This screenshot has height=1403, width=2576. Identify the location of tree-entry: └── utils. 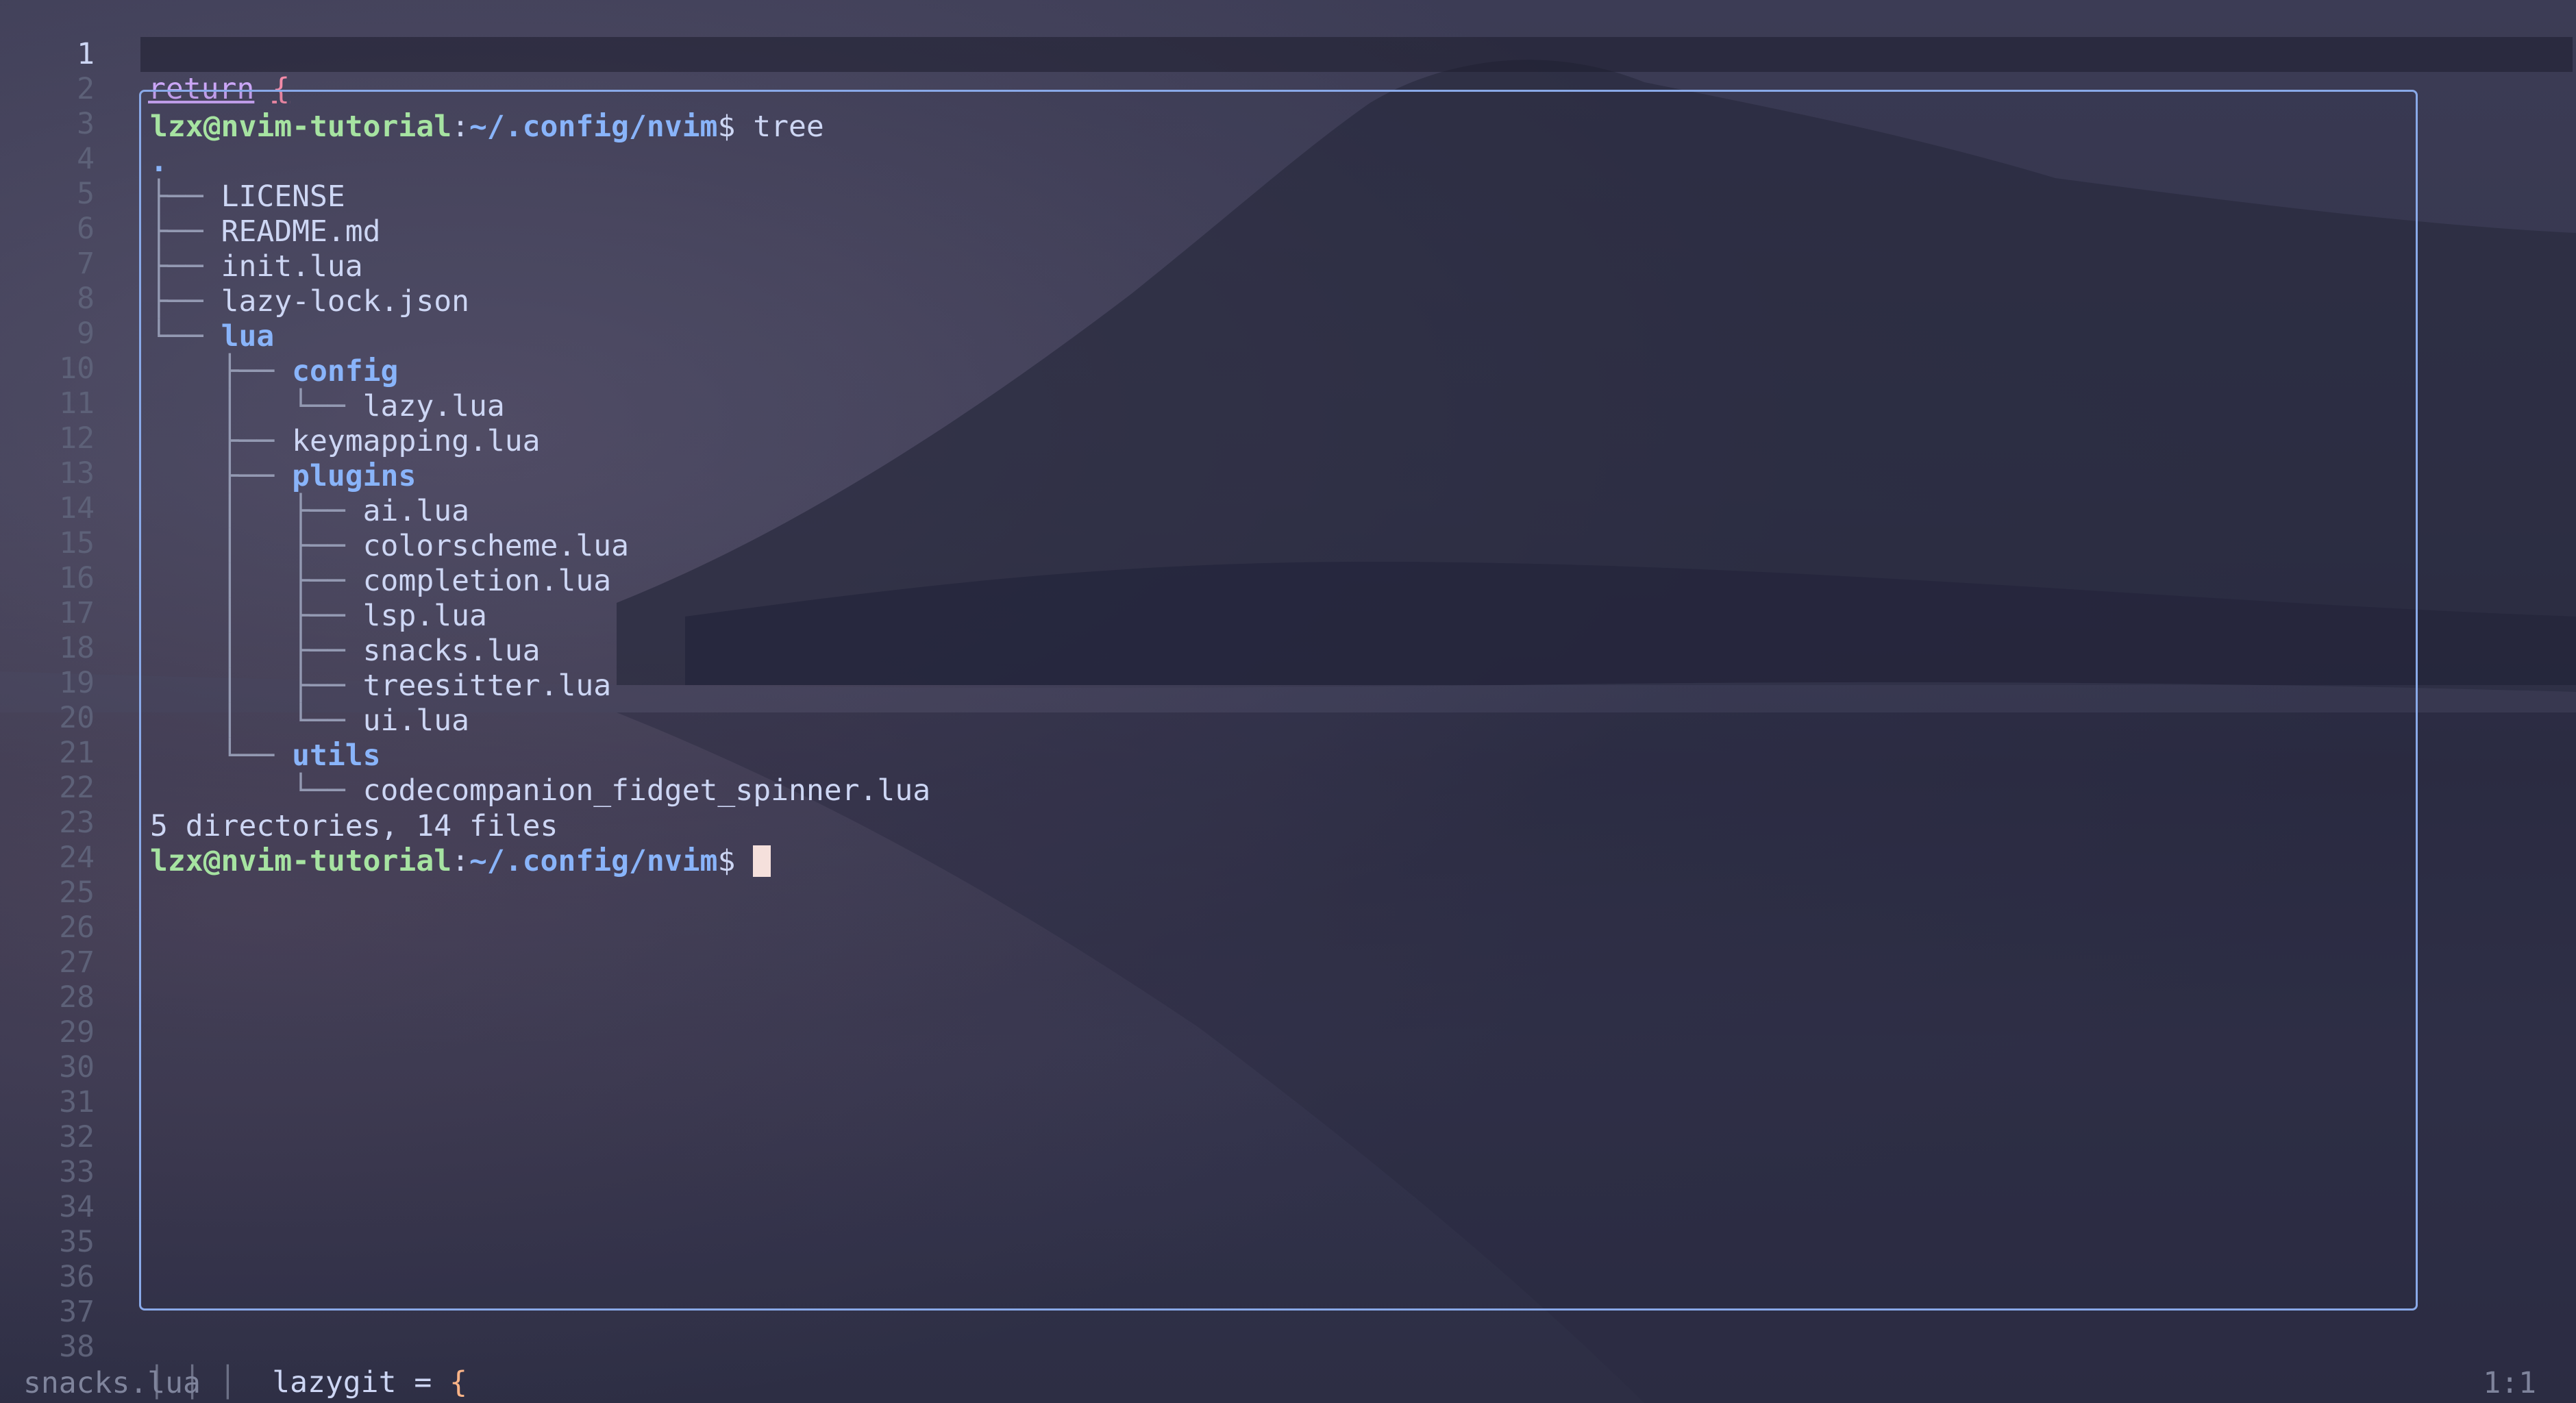
(265, 755).